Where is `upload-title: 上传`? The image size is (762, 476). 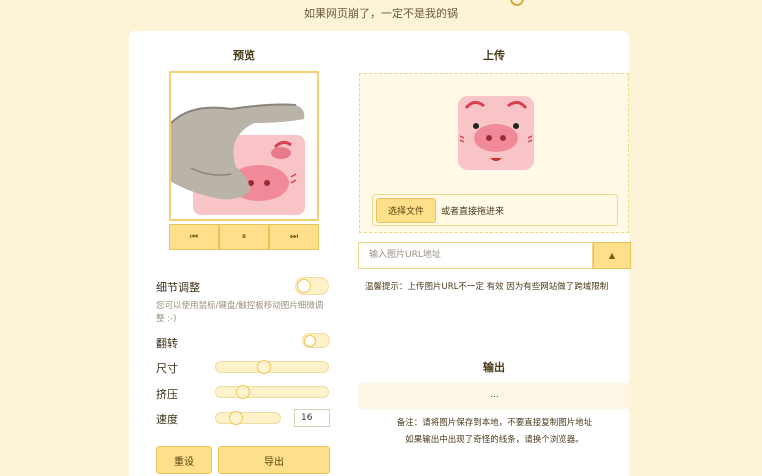 upload-title: 上传 is located at coordinates (494, 55).